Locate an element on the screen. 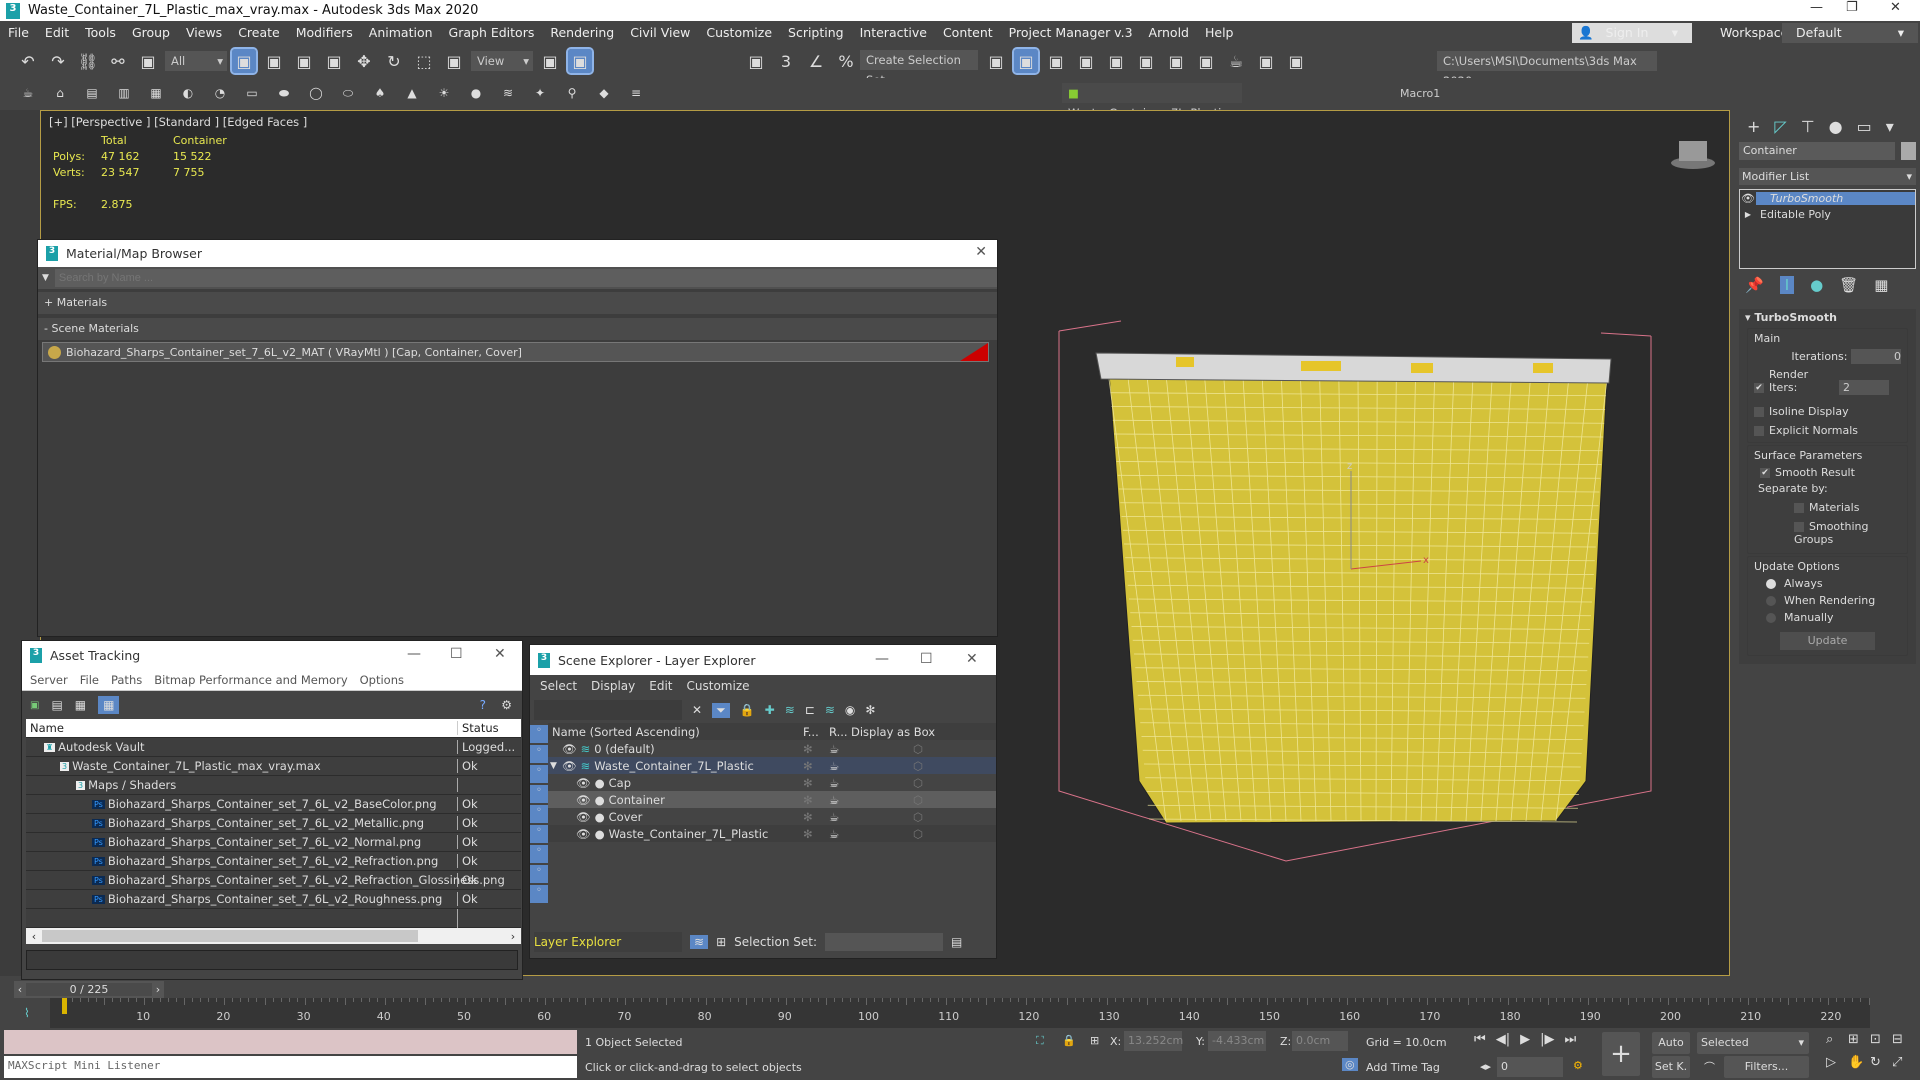  prev-key-icon: ◀| is located at coordinates (1503, 1039).